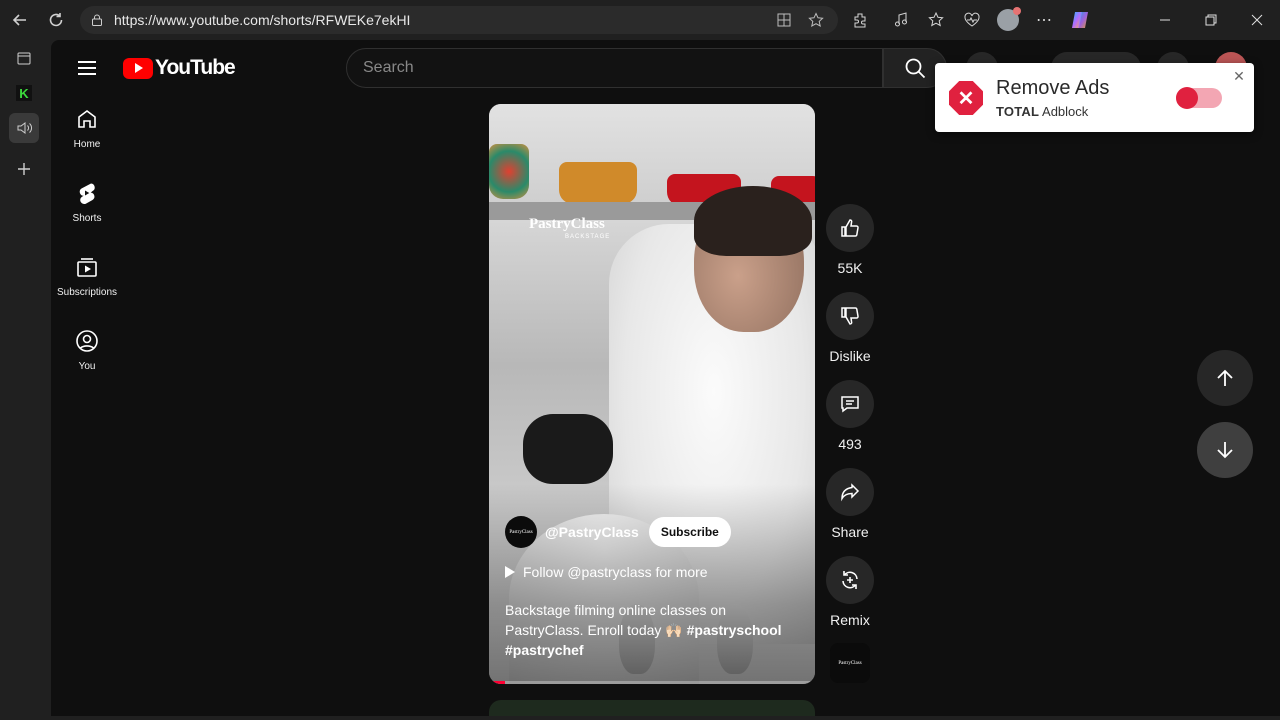 The height and width of the screenshot is (720, 1280). I want to click on youtube-logo-text: YouTube, so click(195, 67).